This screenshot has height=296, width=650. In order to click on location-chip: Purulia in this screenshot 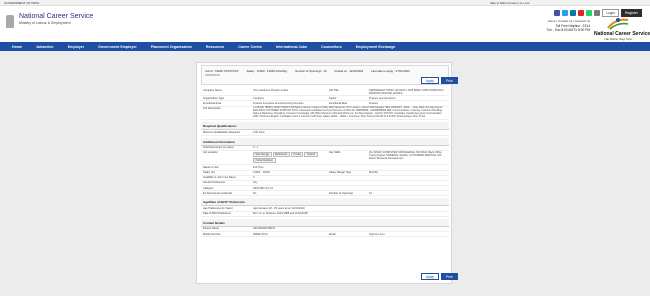, I will do `click(297, 154)`.